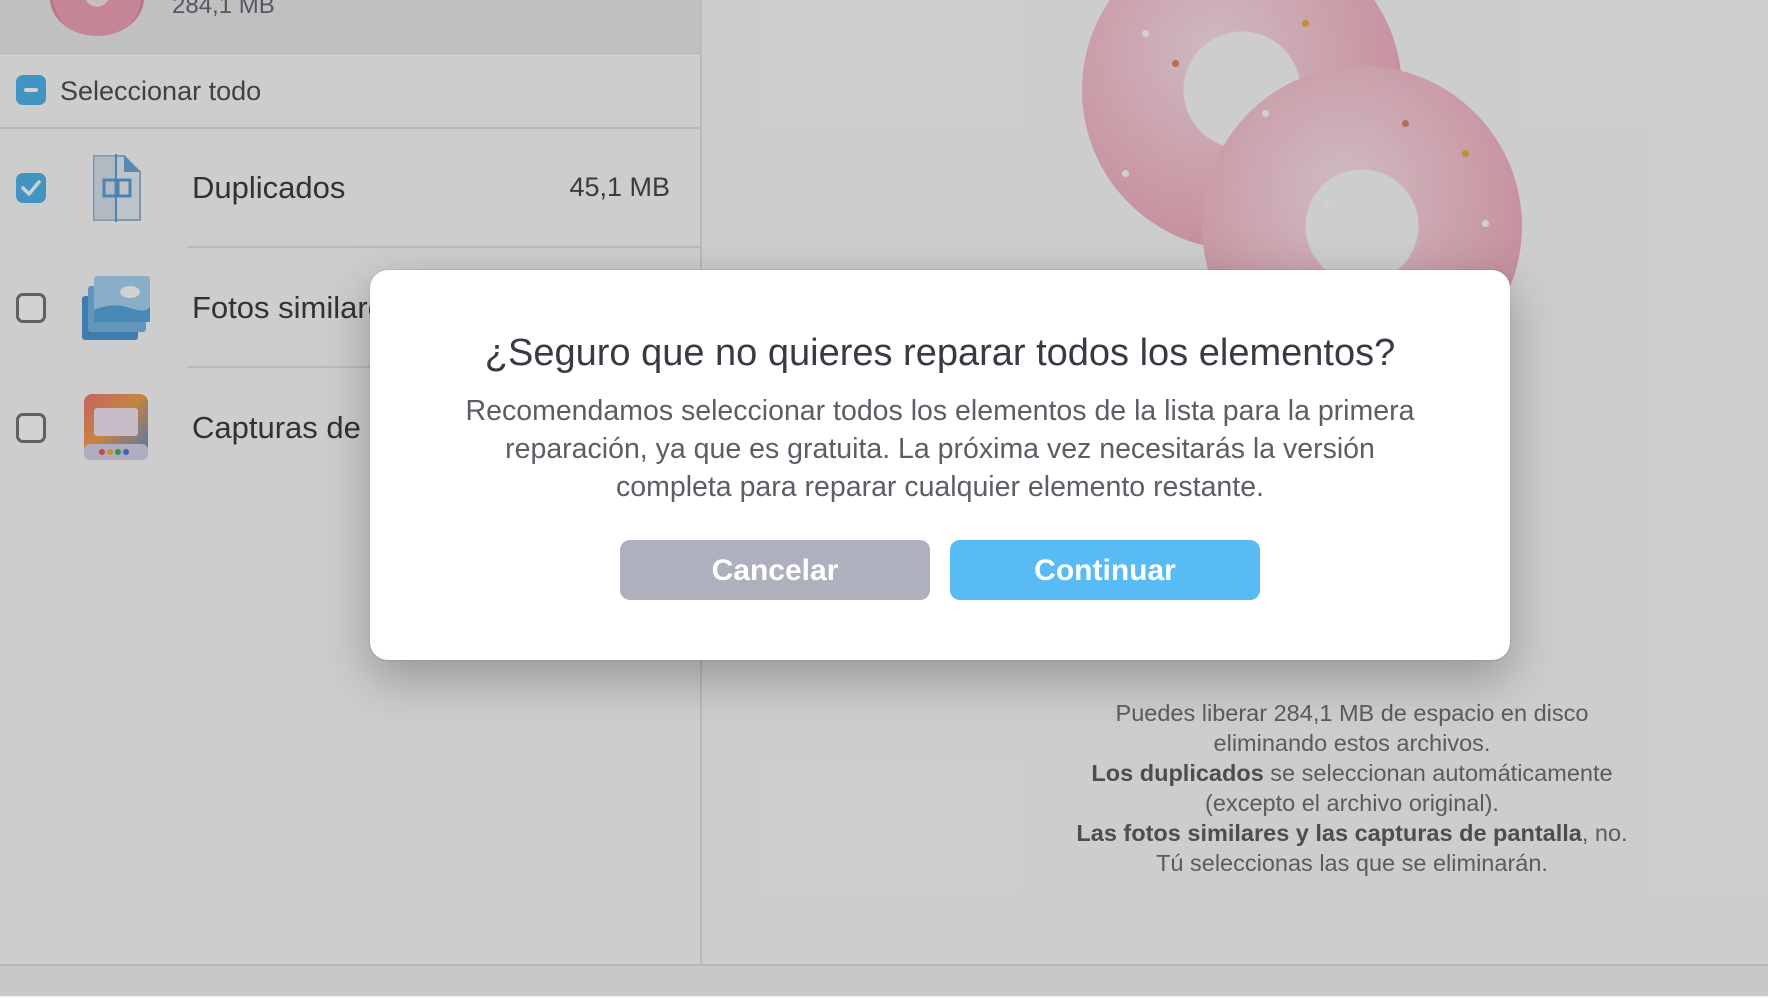  Describe the element at coordinates (1105, 570) in the screenshot. I see `continue-button: Continuar` at that location.